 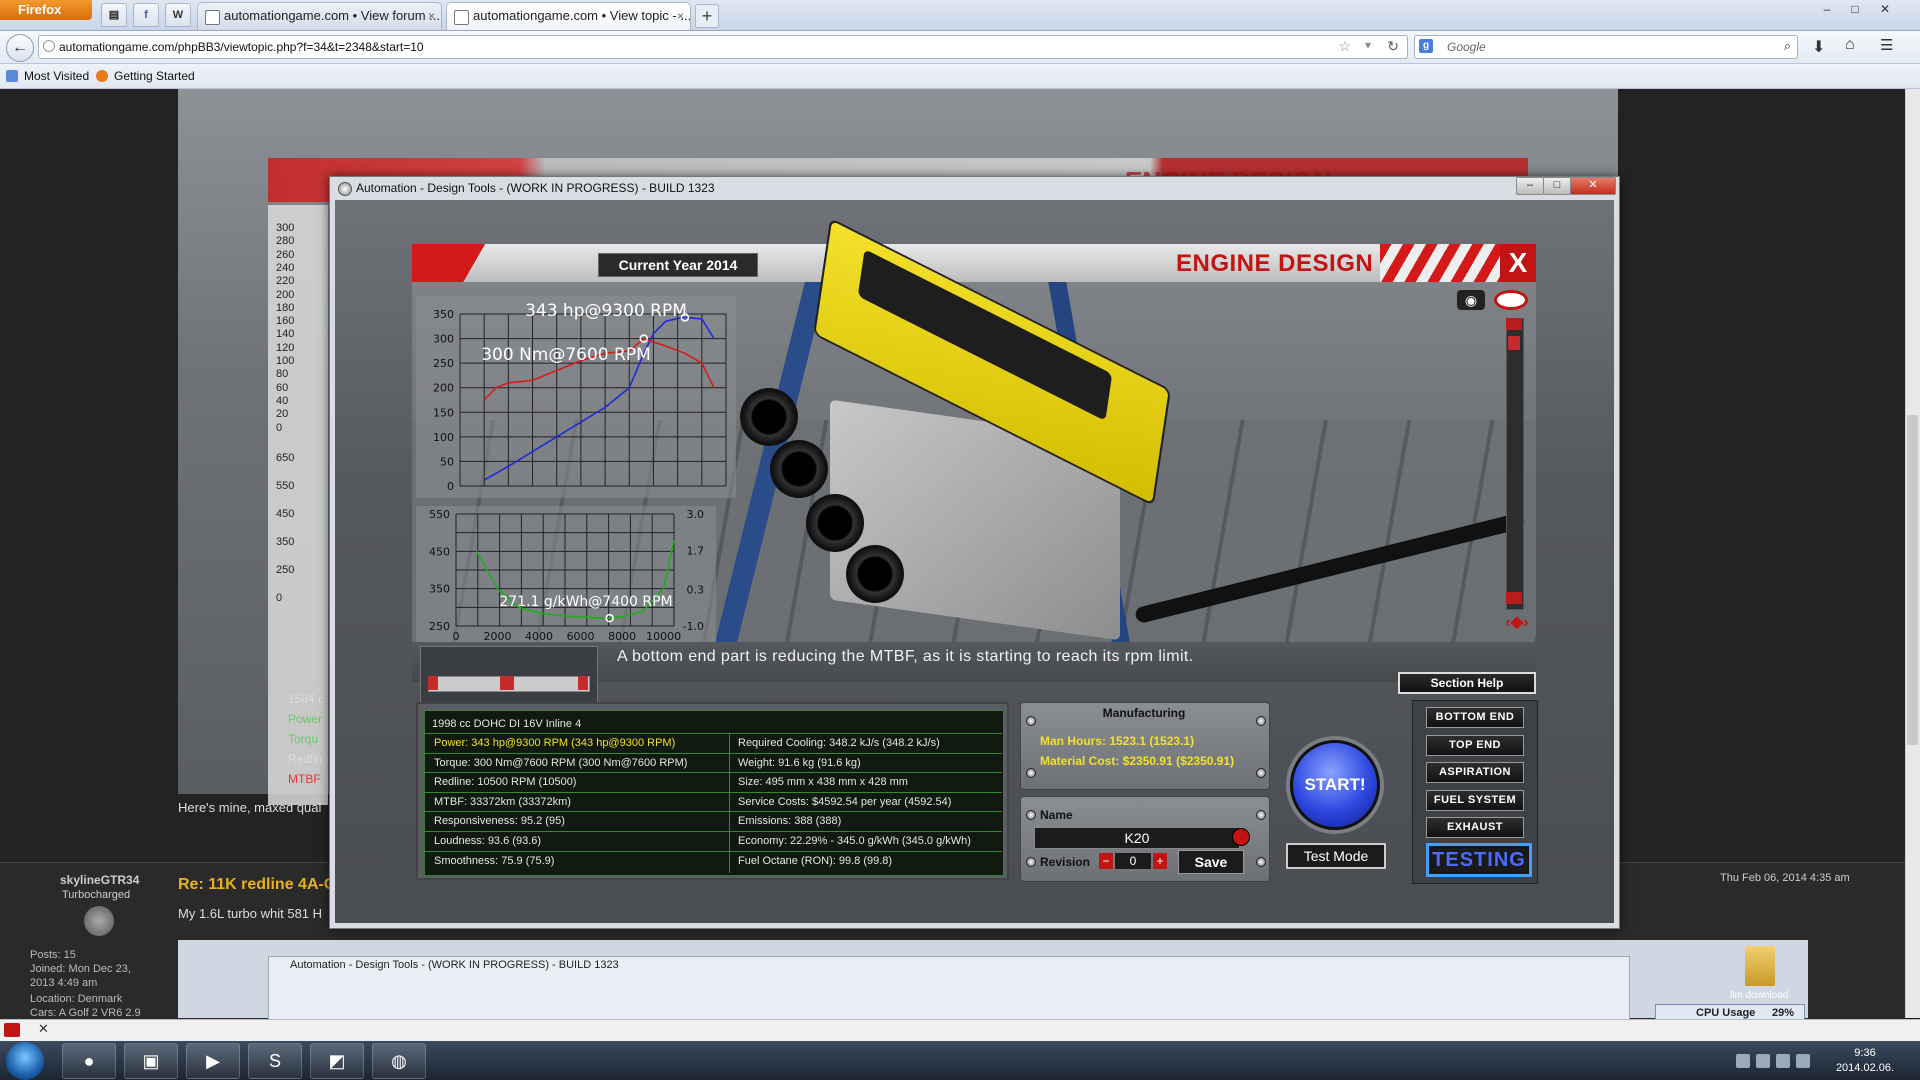 I want to click on background-tick-label: 160, so click(x=285, y=321).